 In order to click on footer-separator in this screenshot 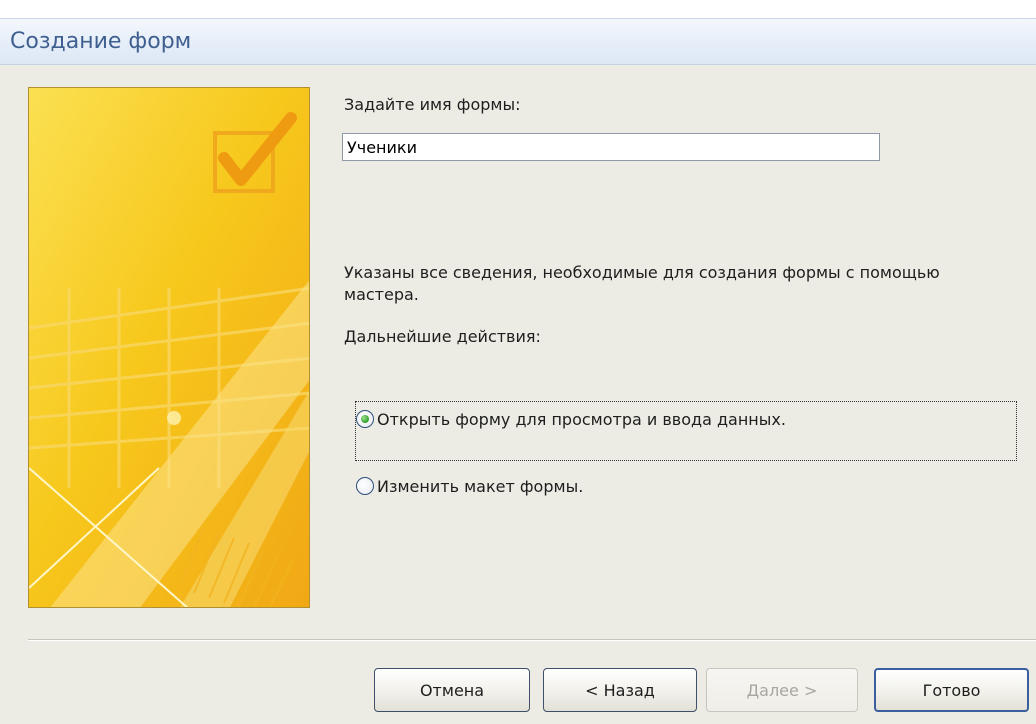, I will do `click(532, 640)`.